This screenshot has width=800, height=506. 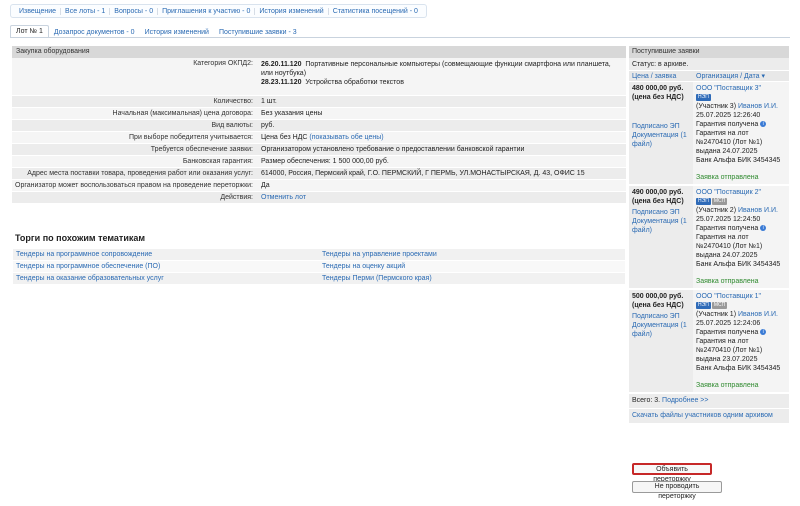 What do you see at coordinates (375, 11) in the screenshot?
I see `tab-visit-stats: Статистика посещений - 0` at bounding box center [375, 11].